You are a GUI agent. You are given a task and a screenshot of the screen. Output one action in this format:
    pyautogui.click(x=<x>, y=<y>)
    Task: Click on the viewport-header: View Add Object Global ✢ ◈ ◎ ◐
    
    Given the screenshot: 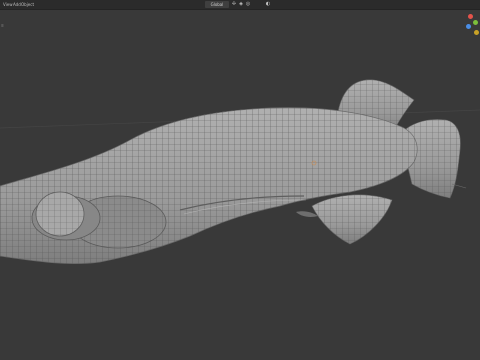 What is the action you would take?
    pyautogui.click(x=240, y=5)
    